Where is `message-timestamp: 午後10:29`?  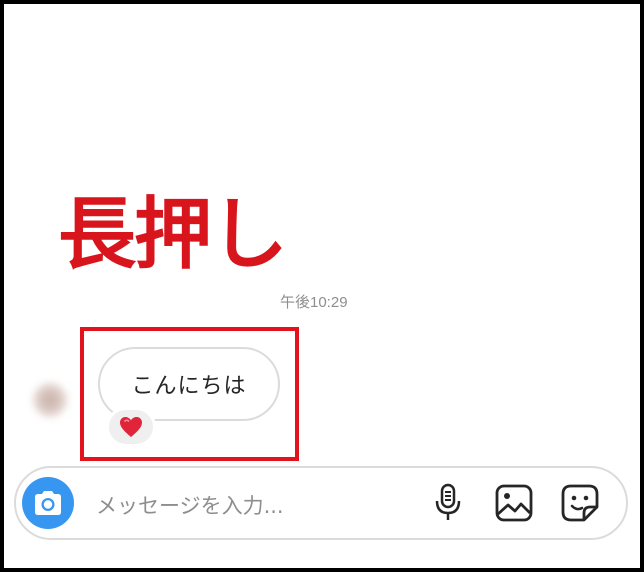 message-timestamp: 午後10:29 is located at coordinates (314, 302).